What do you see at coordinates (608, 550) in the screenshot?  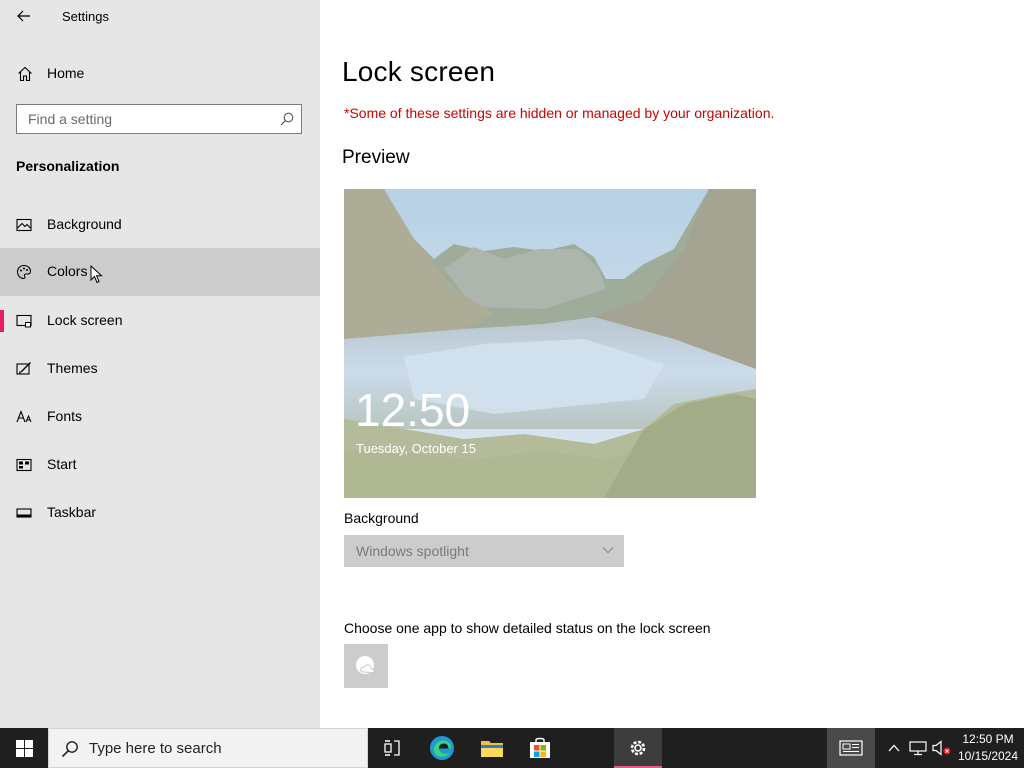 I see `chevron-down-icon` at bounding box center [608, 550].